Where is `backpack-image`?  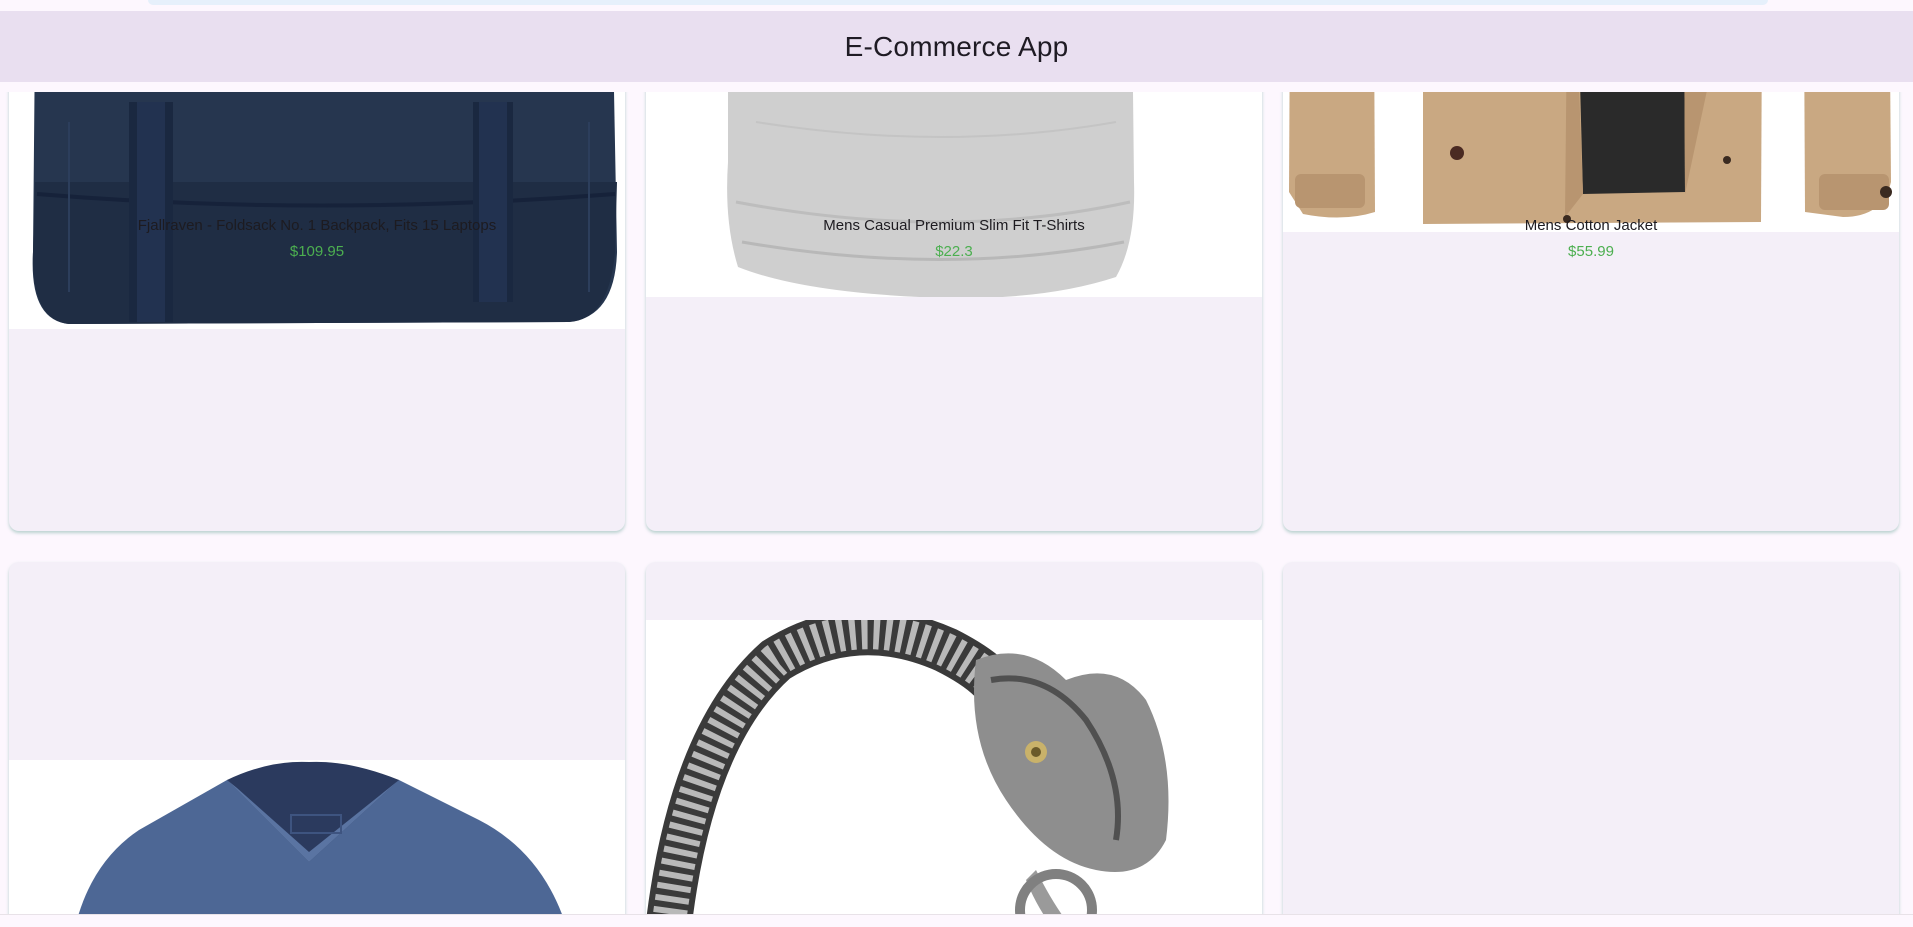 backpack-image is located at coordinates (317, 210).